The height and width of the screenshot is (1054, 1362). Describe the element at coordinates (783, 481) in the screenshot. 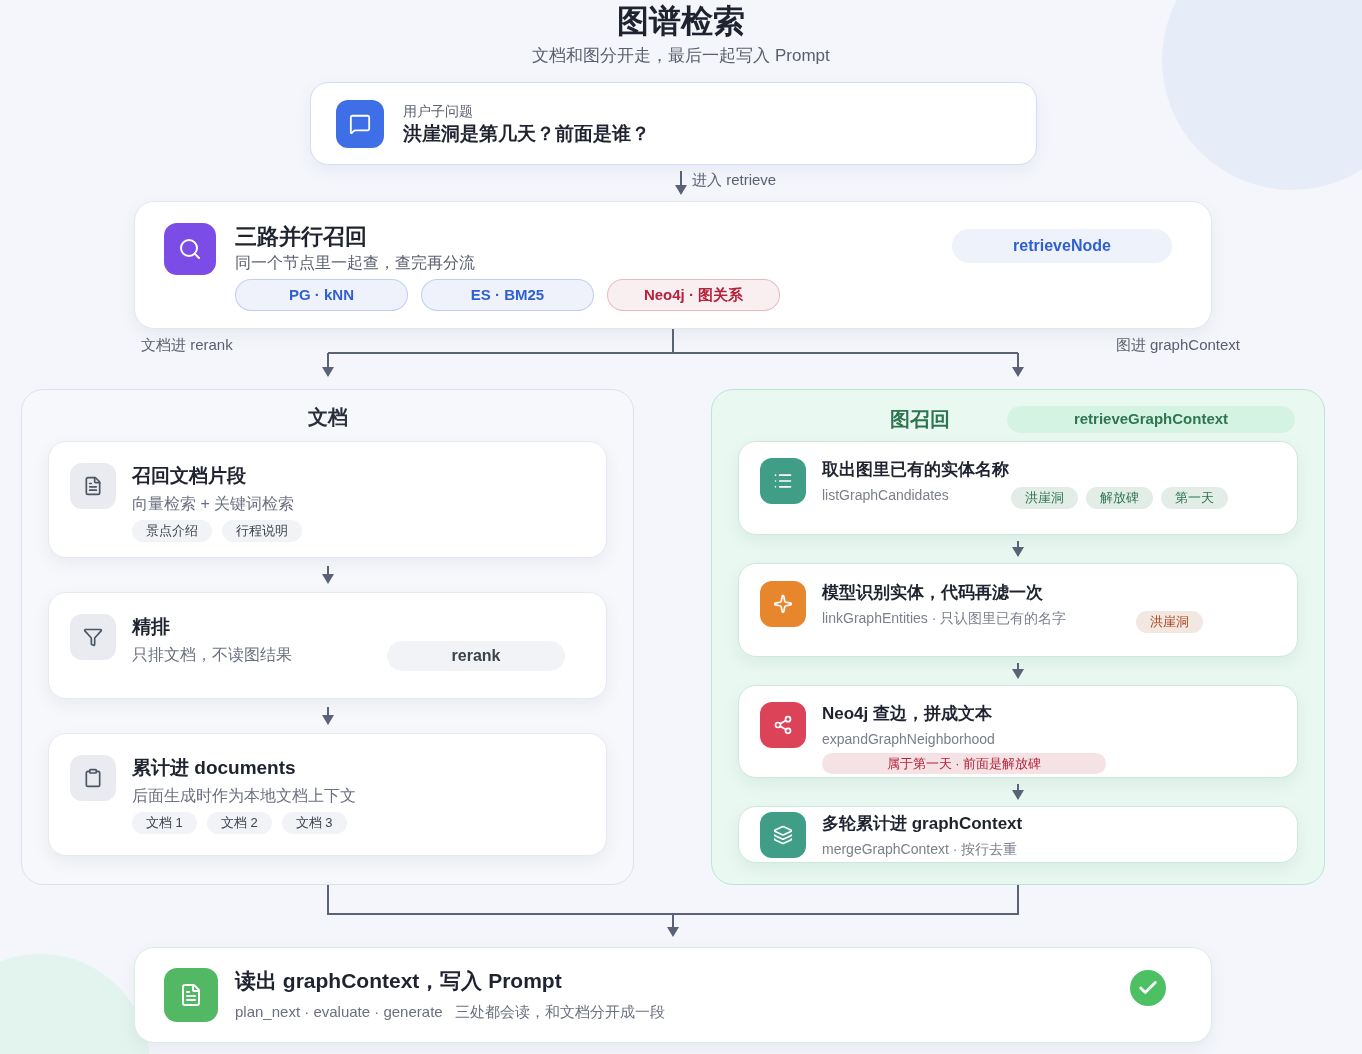

I see `list-icon` at that location.